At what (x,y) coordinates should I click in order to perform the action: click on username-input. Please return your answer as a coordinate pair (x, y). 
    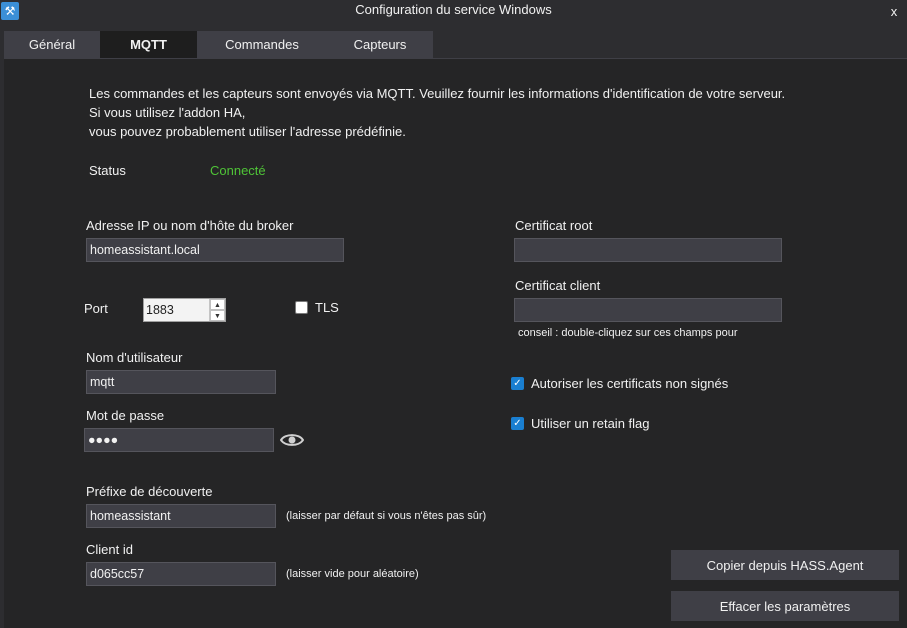
    Looking at the image, I should click on (181, 382).